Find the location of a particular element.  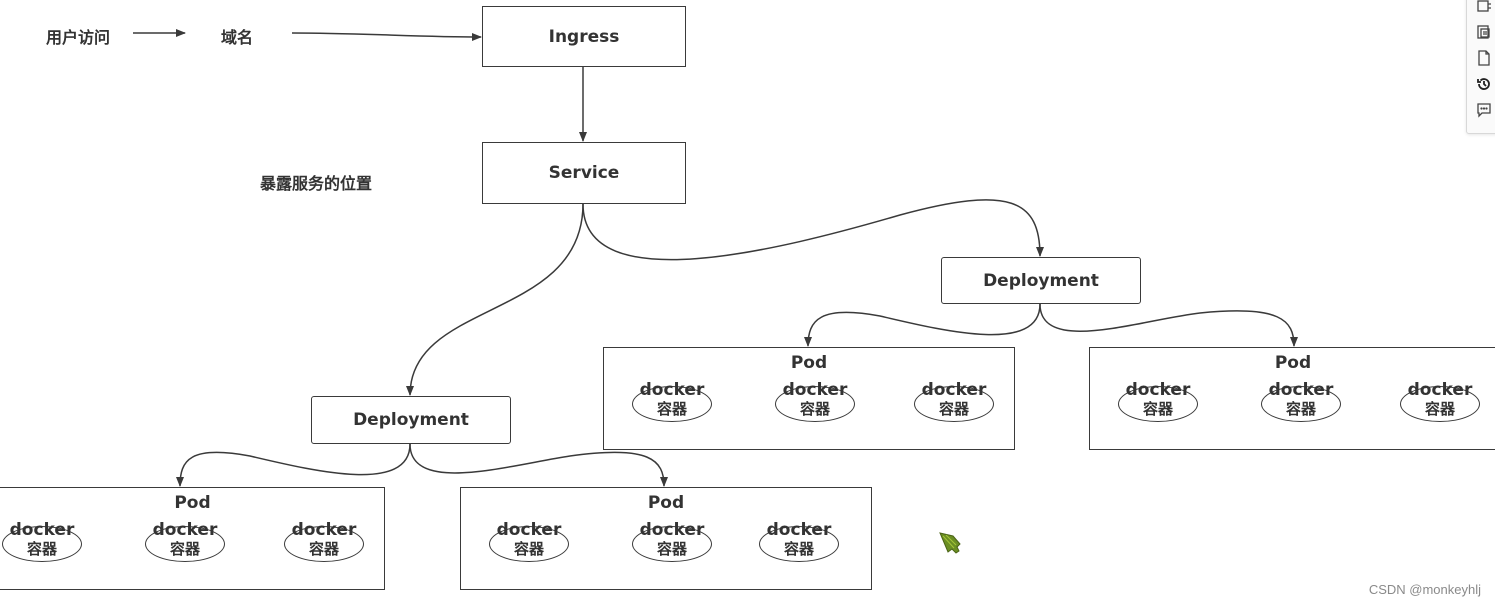

edge-service-to-deployment-left is located at coordinates (495, 299).